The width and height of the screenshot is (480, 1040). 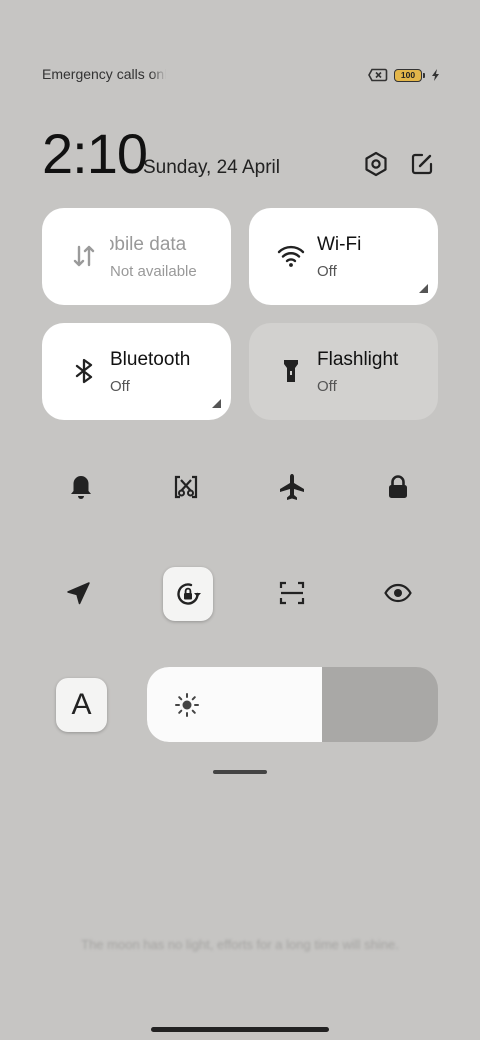 I want to click on battery-icon: 100, so click(x=408, y=75).